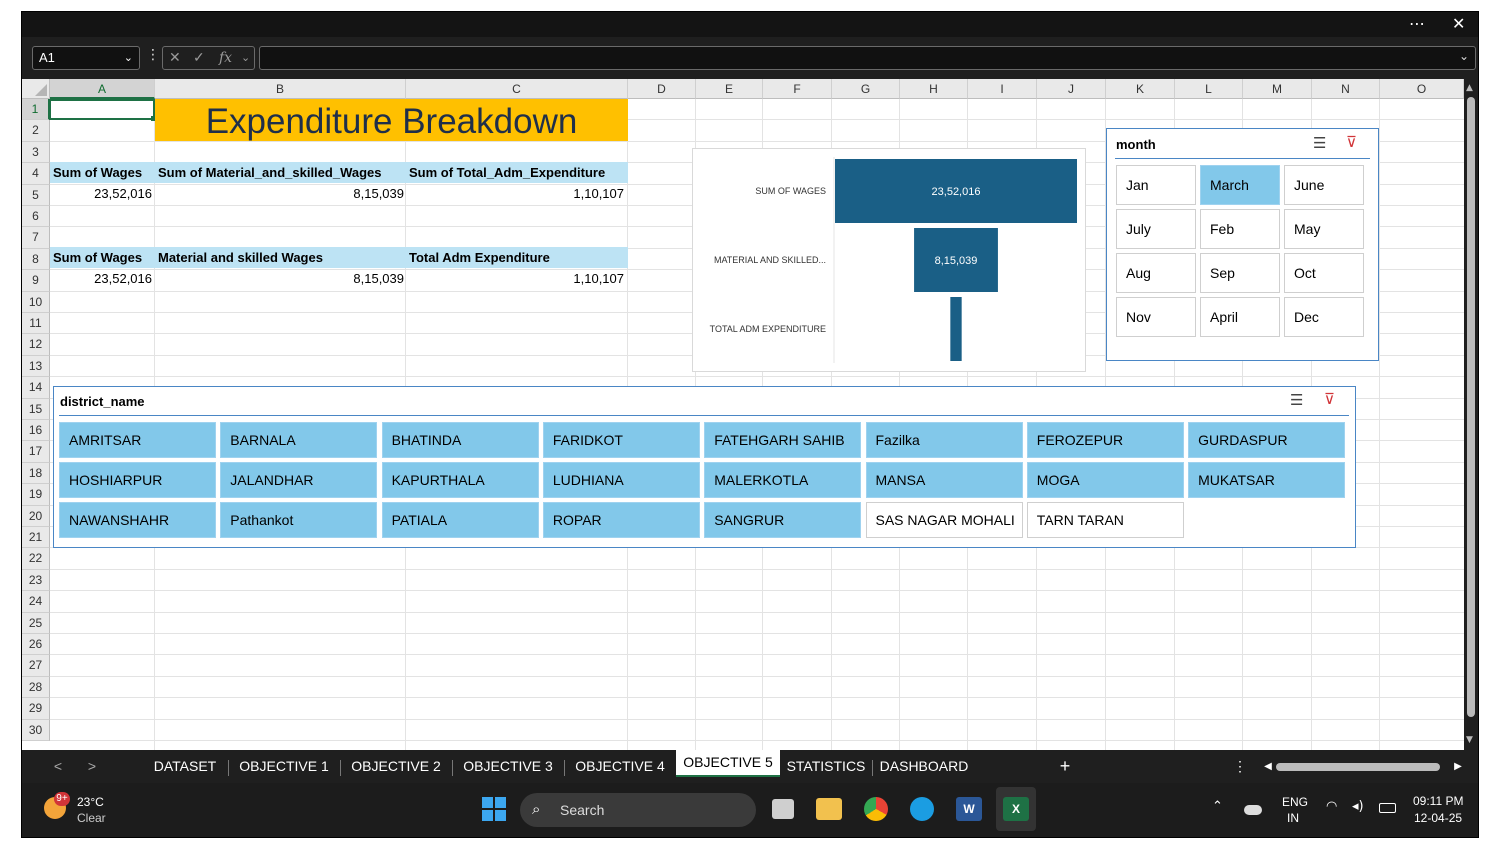 The height and width of the screenshot is (849, 1499). Describe the element at coordinates (1358, 806) in the screenshot. I see `volume-icon: ◂)` at that location.